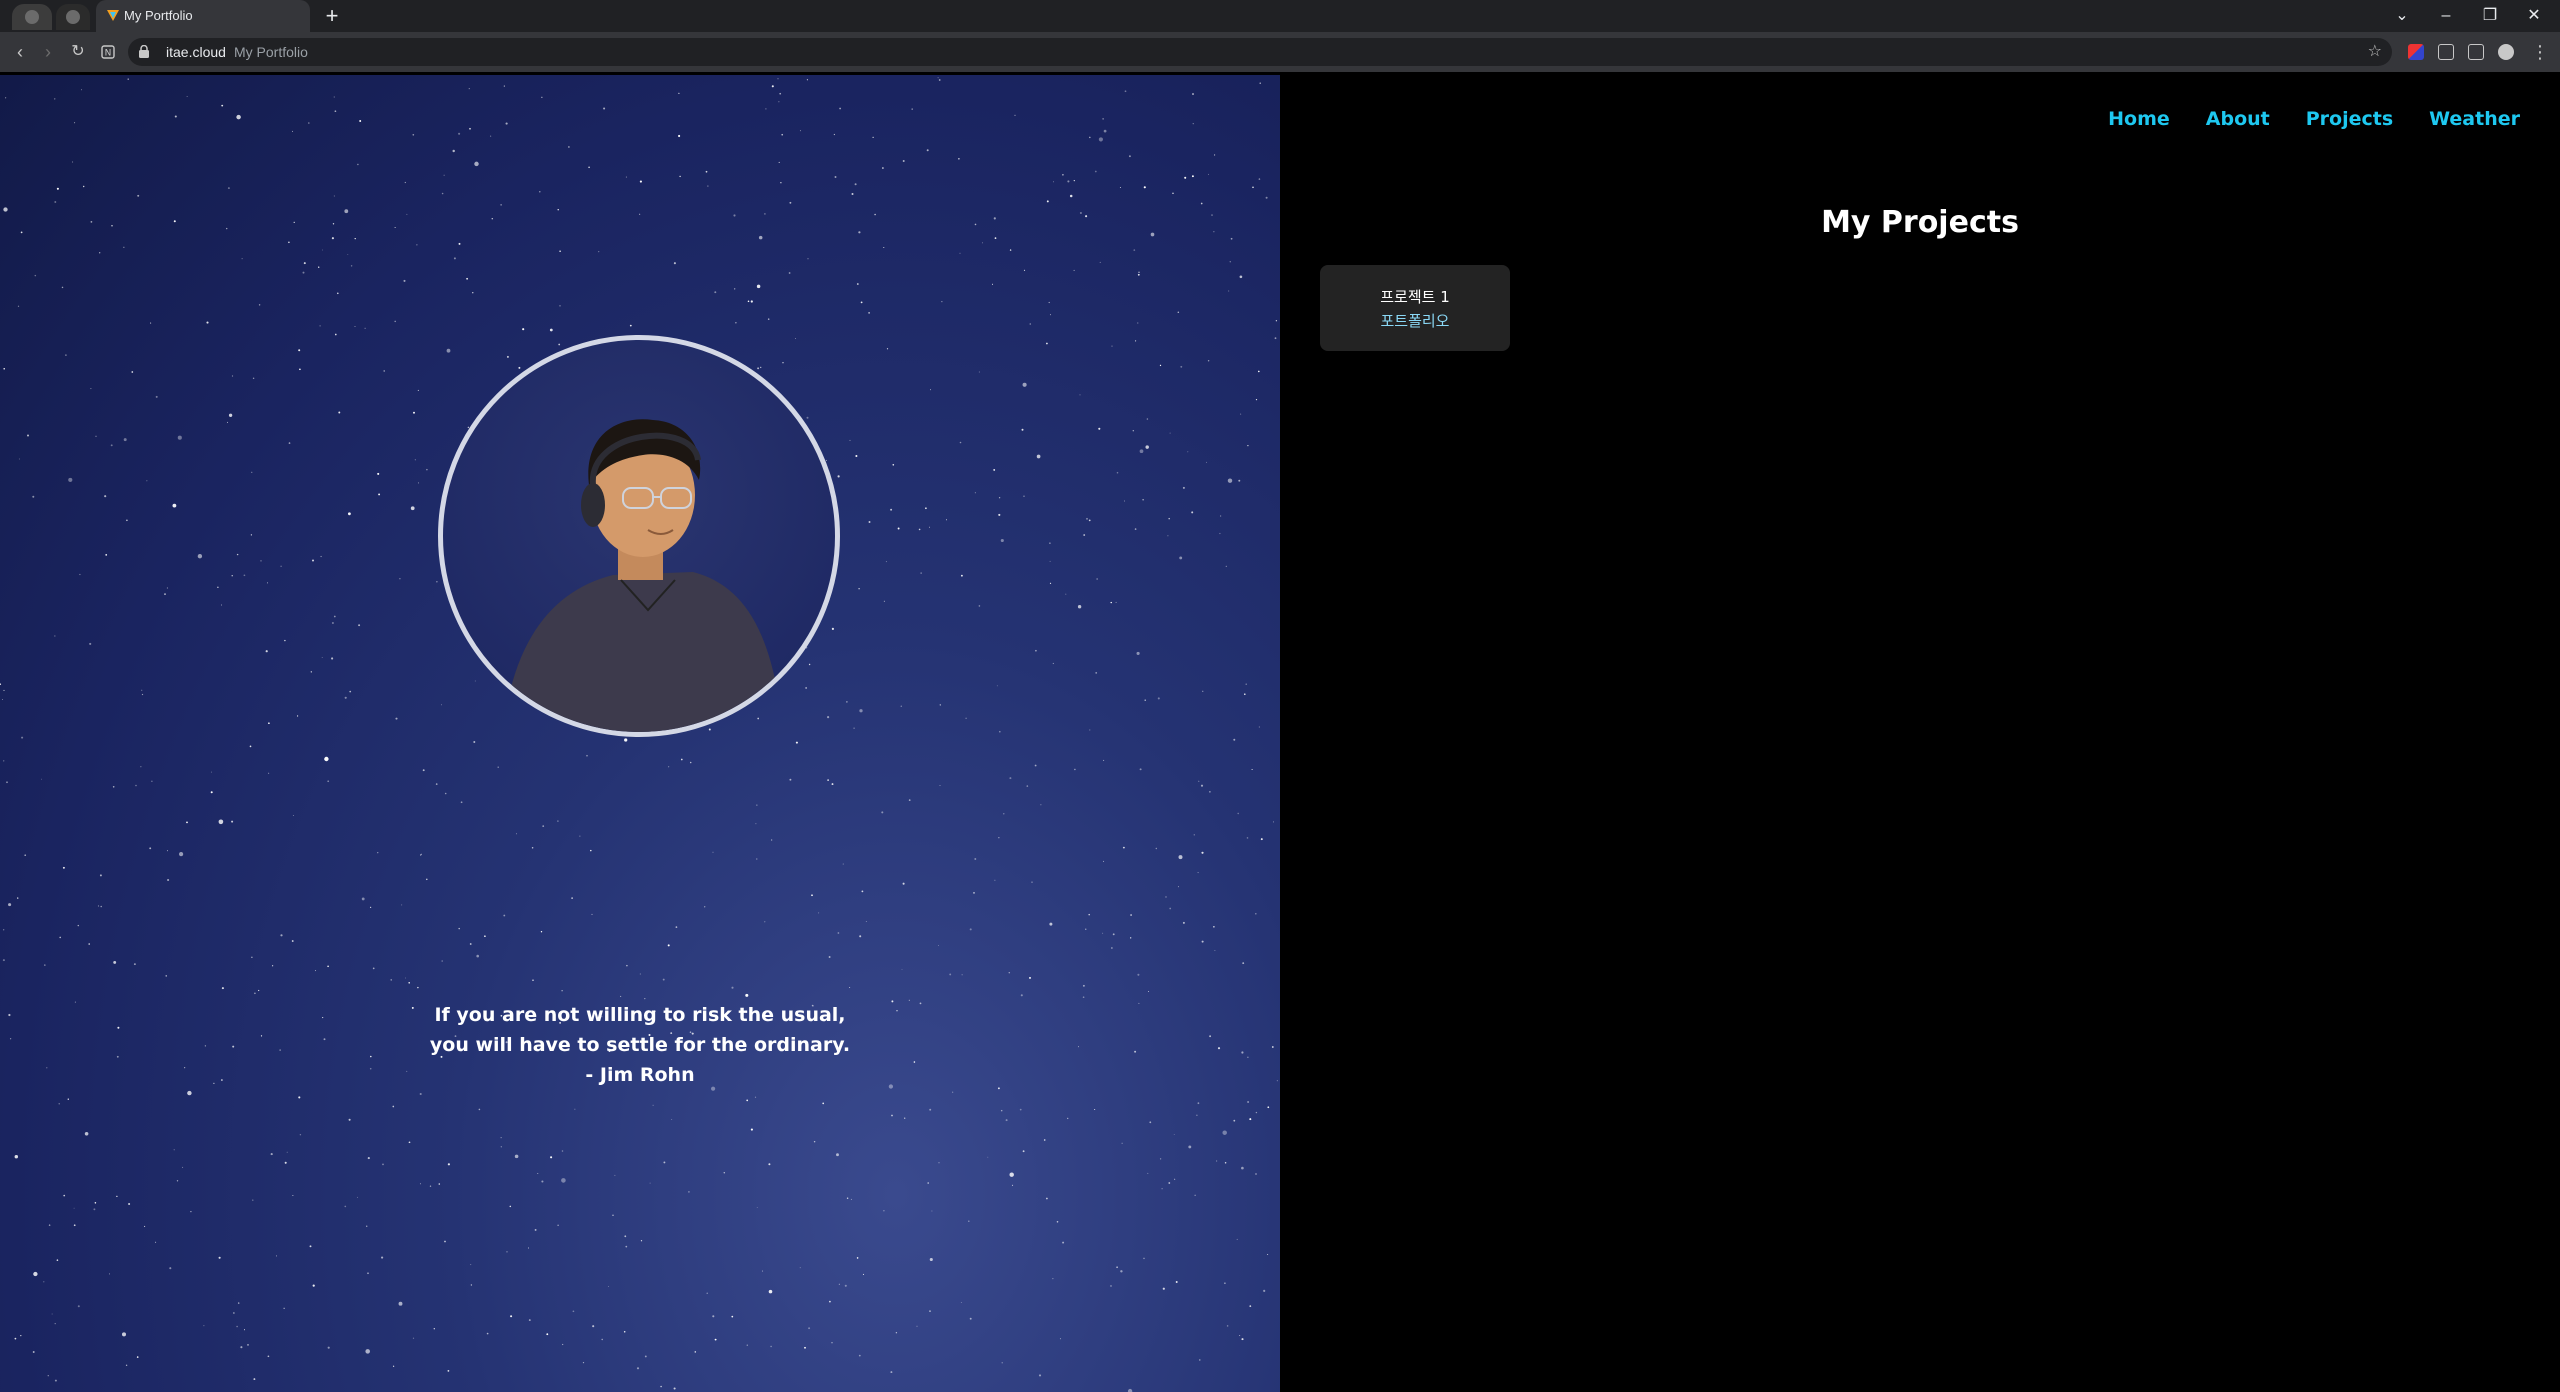  I want to click on close-window-button: ✕, so click(2534, 16).